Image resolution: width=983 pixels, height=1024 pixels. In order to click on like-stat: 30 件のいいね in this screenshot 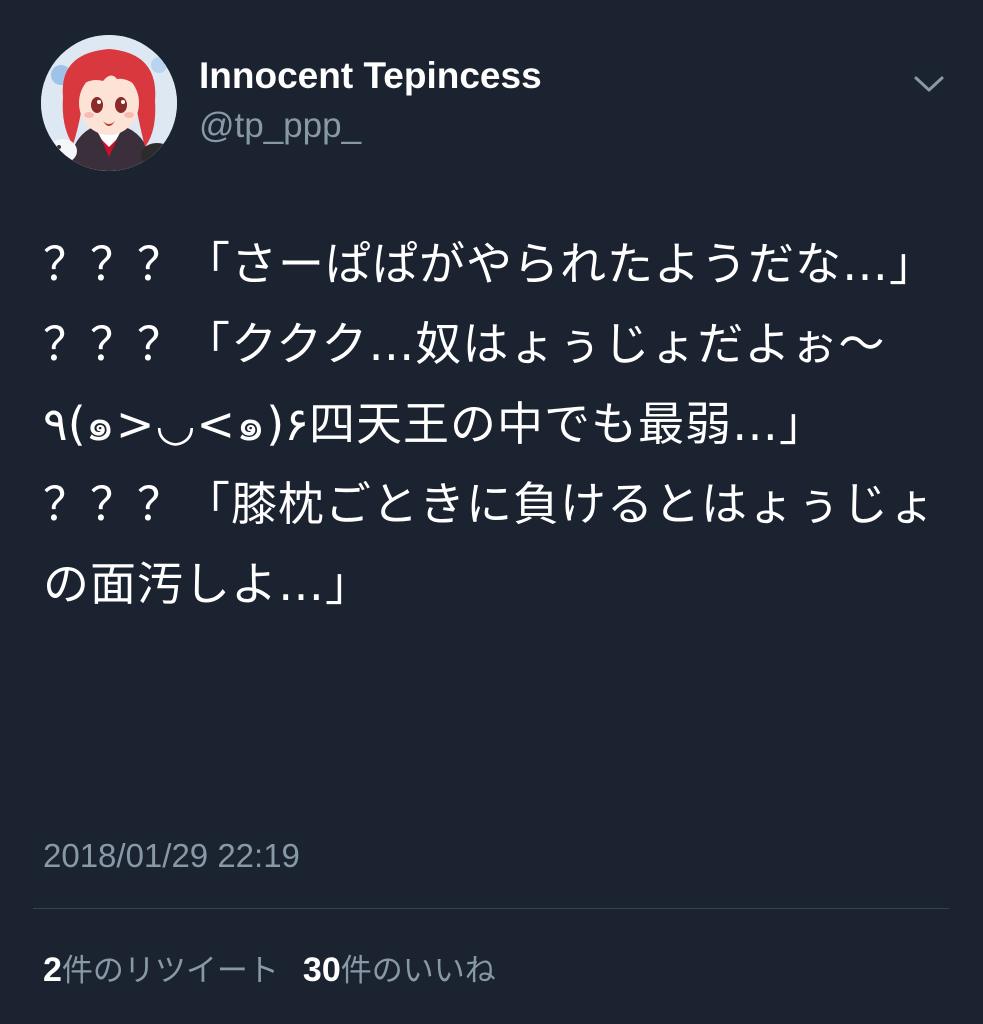, I will do `click(399, 967)`.